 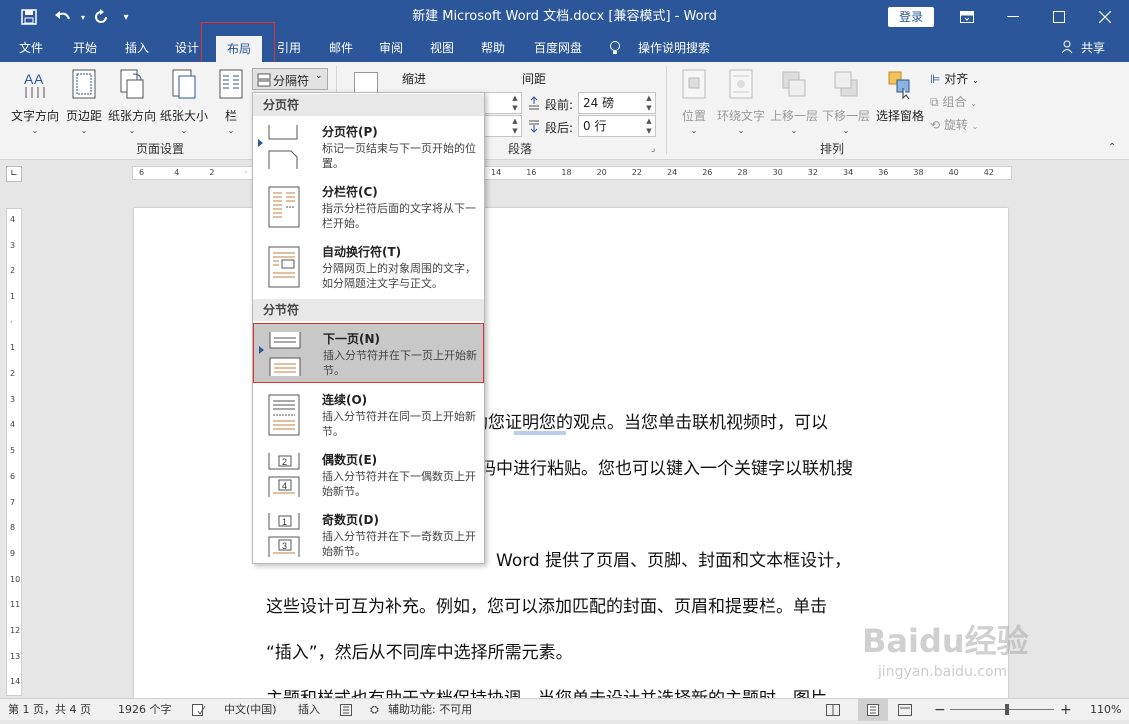 What do you see at coordinates (794, 101) in the screenshot?
I see `bring-forward-button: 上移一层 ⌄` at bounding box center [794, 101].